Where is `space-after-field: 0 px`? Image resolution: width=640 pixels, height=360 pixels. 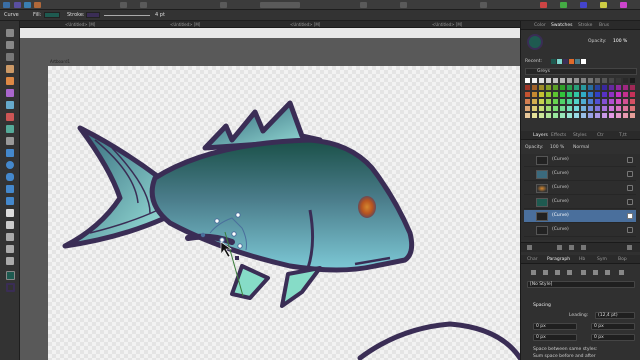 space-after-field: 0 px is located at coordinates (613, 337).